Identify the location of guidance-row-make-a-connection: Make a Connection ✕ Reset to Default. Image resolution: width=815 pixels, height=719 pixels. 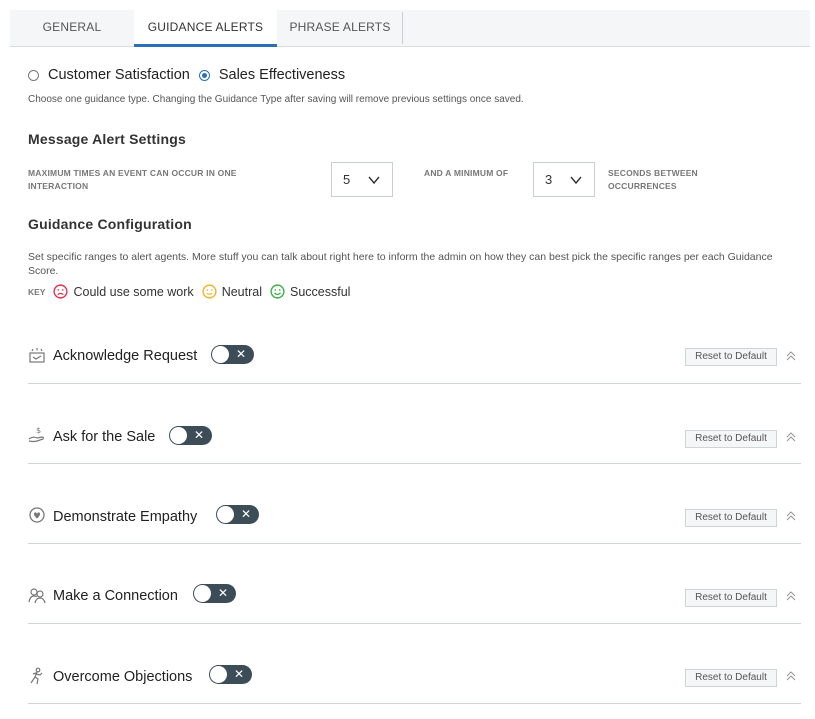
(414, 584).